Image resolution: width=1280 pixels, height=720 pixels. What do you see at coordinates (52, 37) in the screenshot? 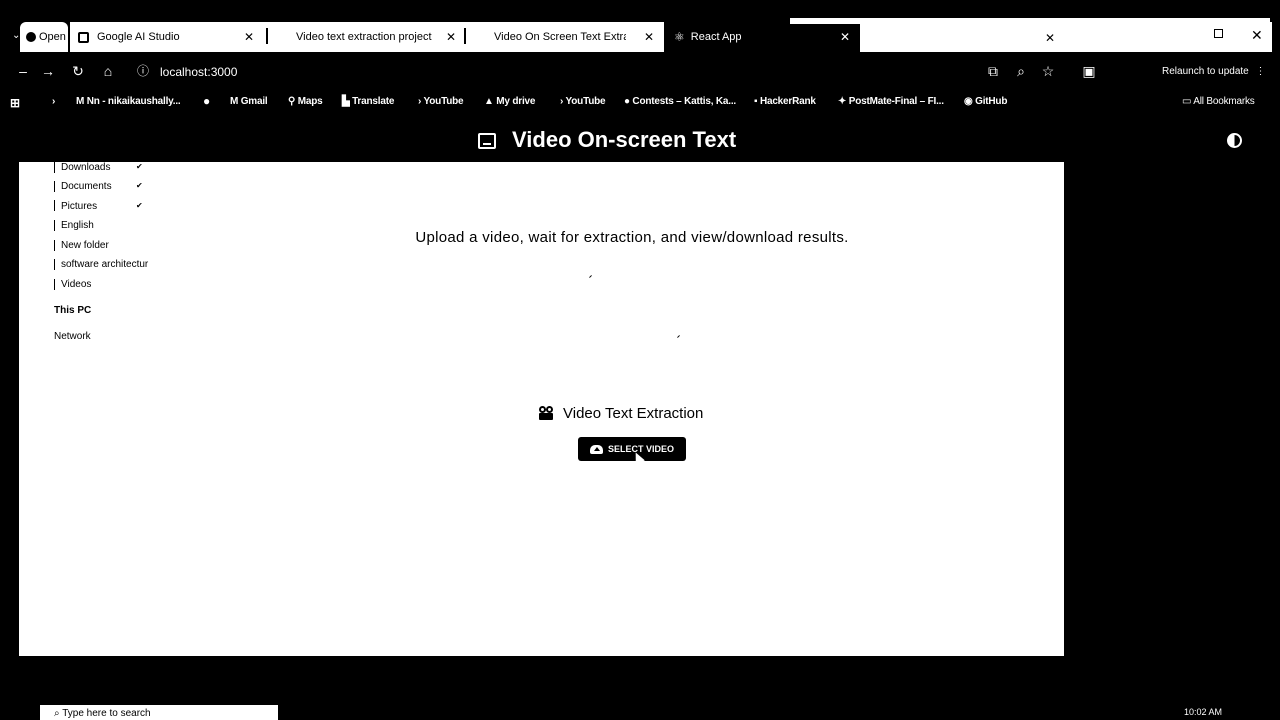
I see `tab-label: Open` at bounding box center [52, 37].